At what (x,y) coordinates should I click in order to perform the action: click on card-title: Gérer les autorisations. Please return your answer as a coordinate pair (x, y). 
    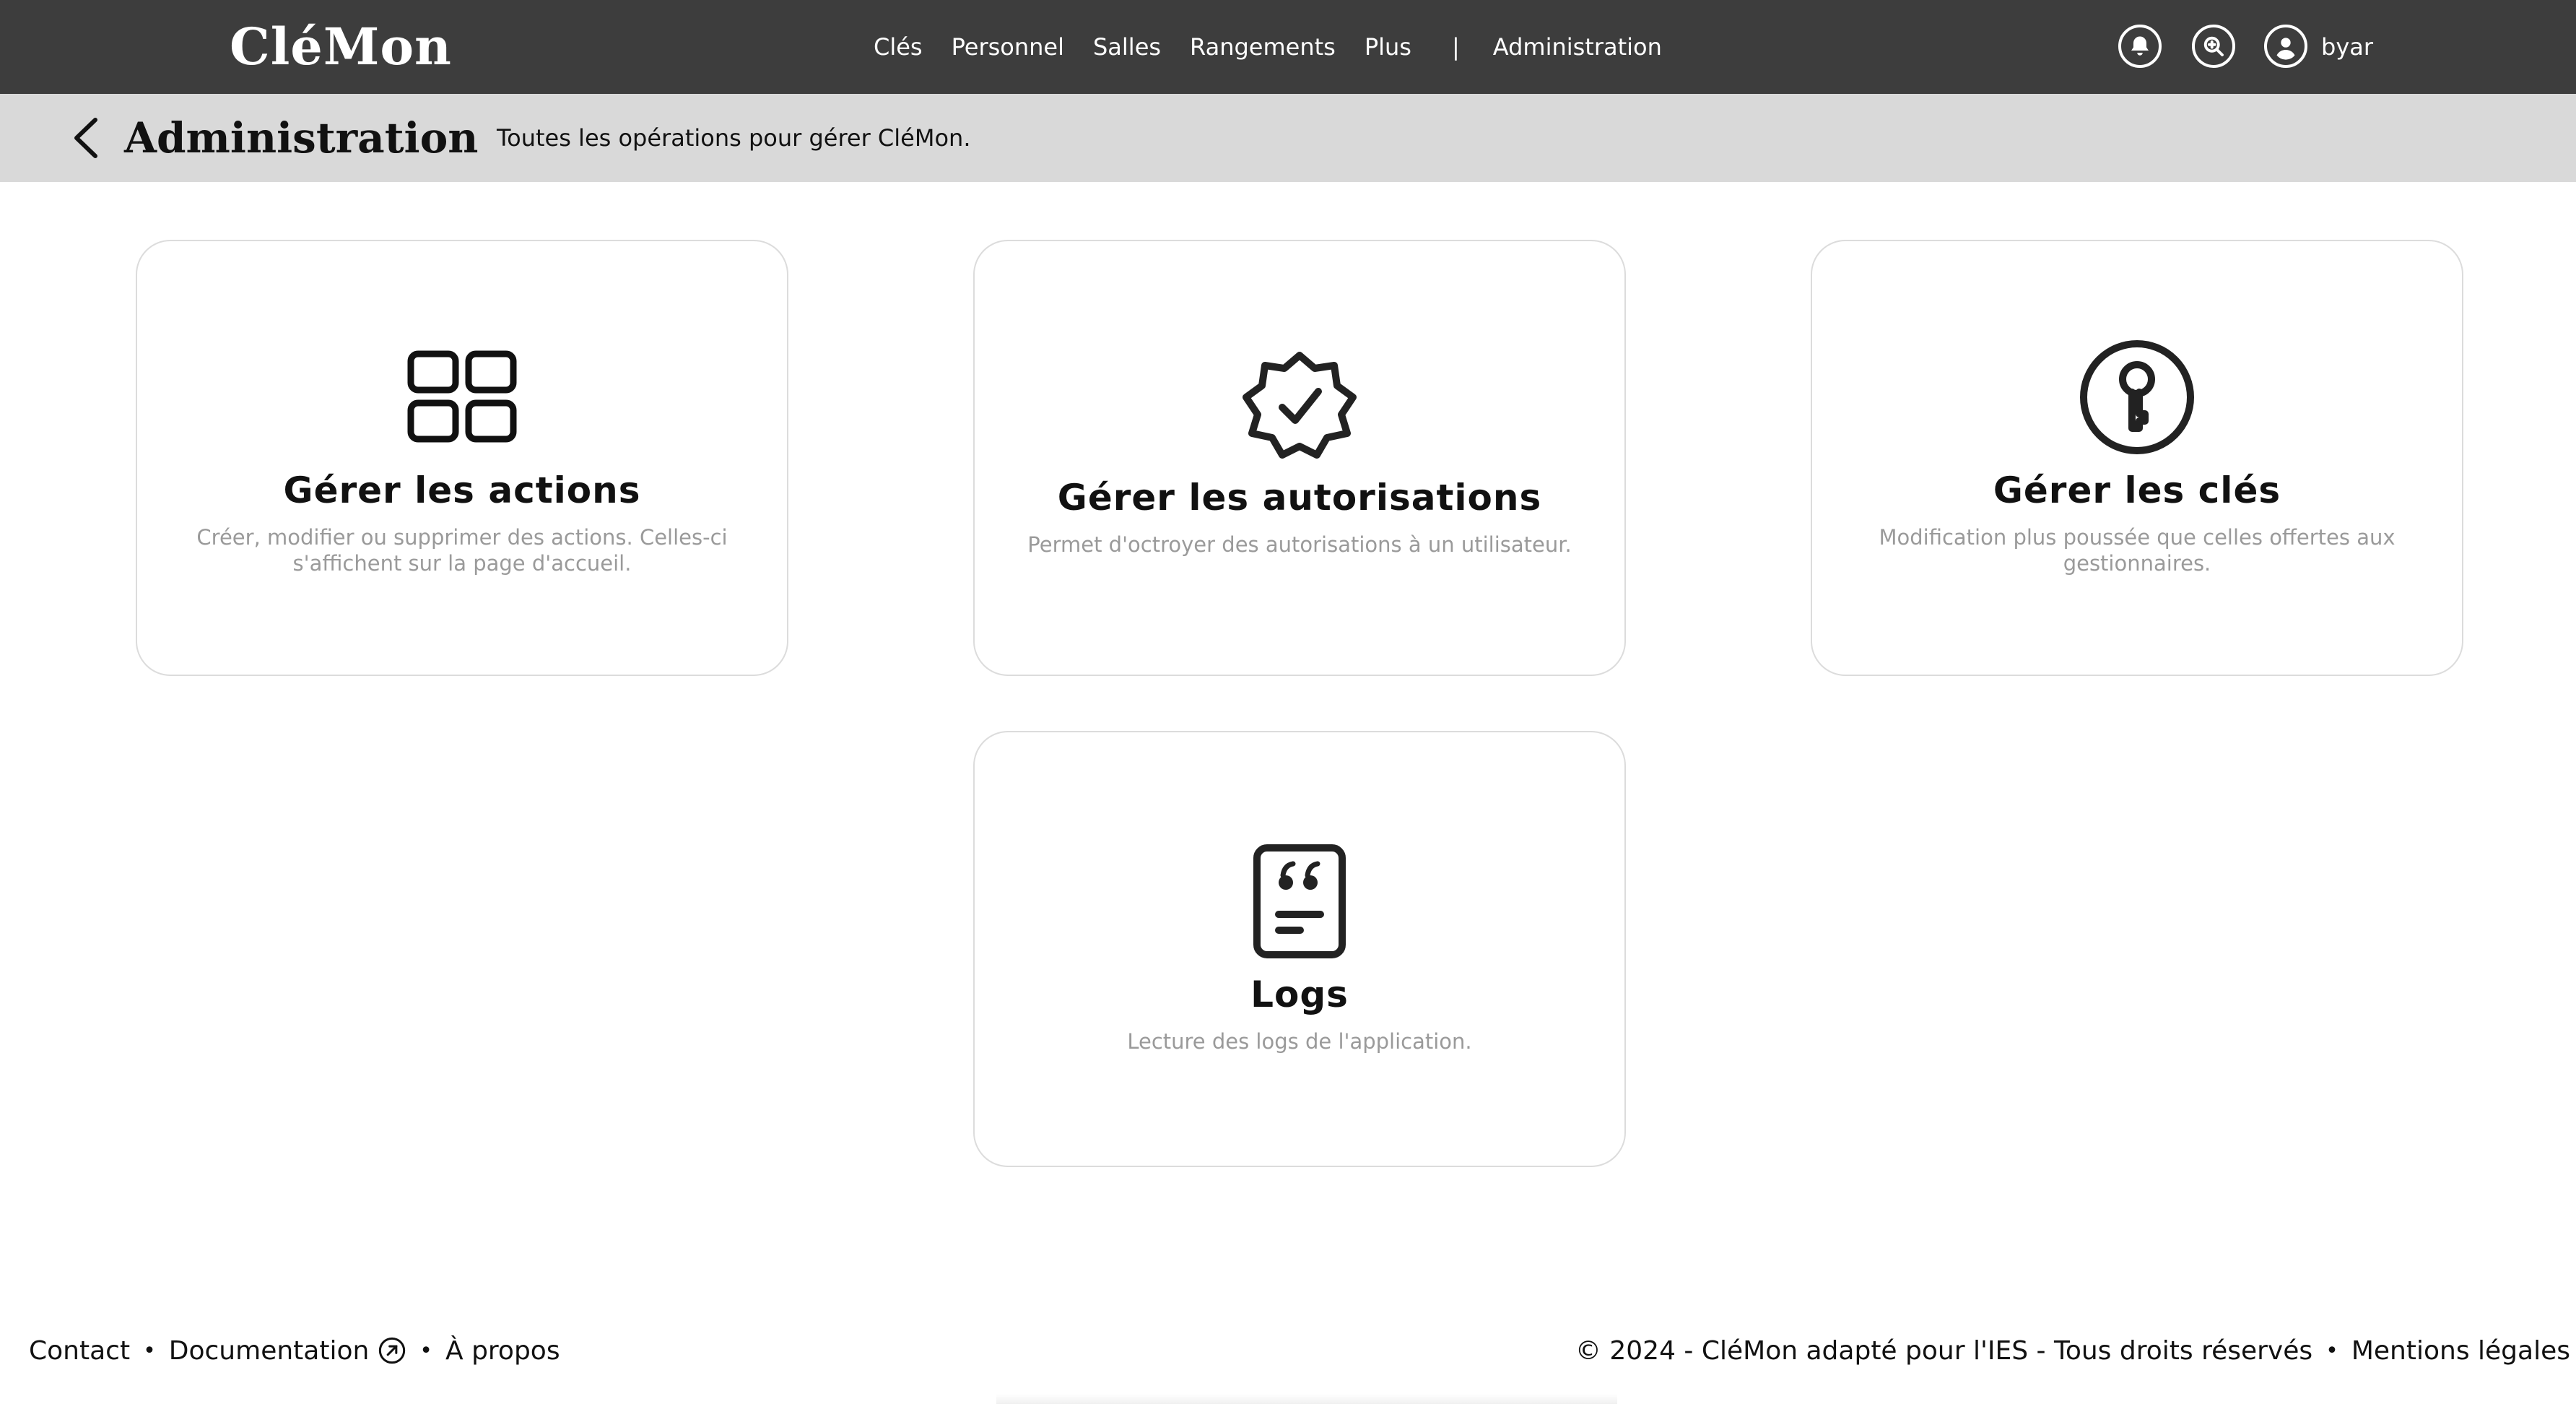
    Looking at the image, I should click on (1299, 498).